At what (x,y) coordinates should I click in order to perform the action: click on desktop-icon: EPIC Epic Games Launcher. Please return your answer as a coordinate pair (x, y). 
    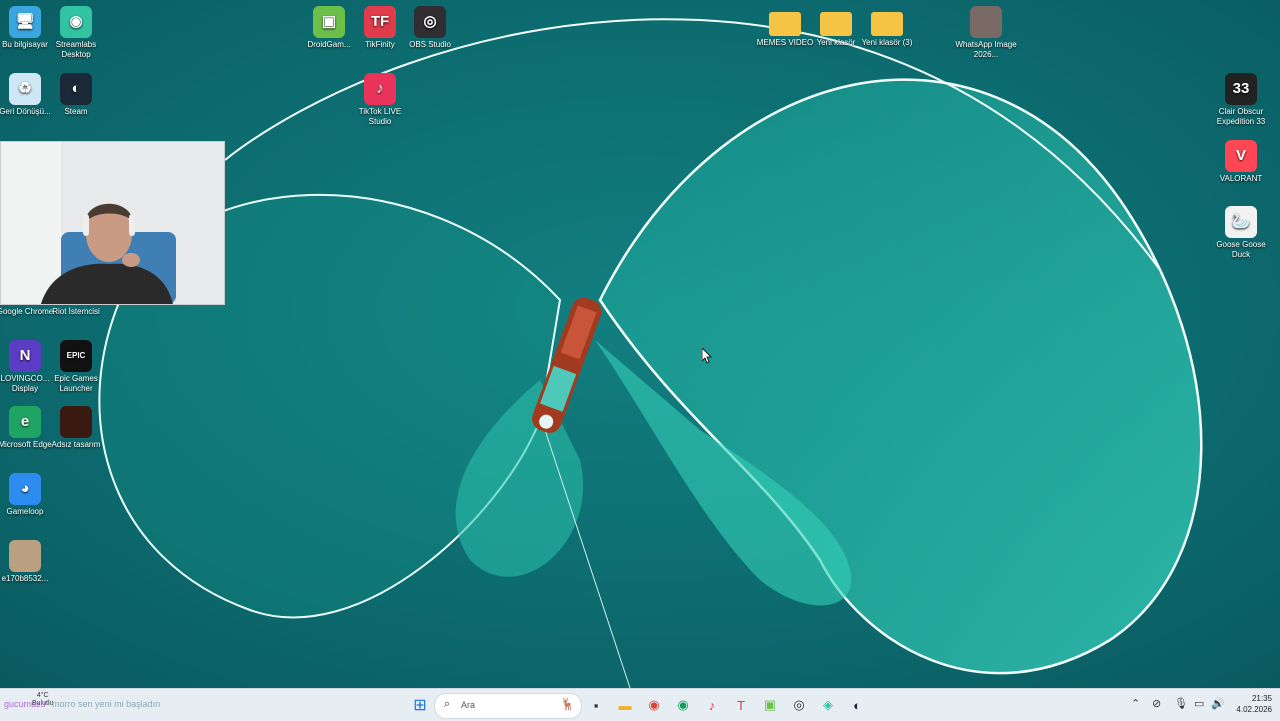
    Looking at the image, I should click on (76, 367).